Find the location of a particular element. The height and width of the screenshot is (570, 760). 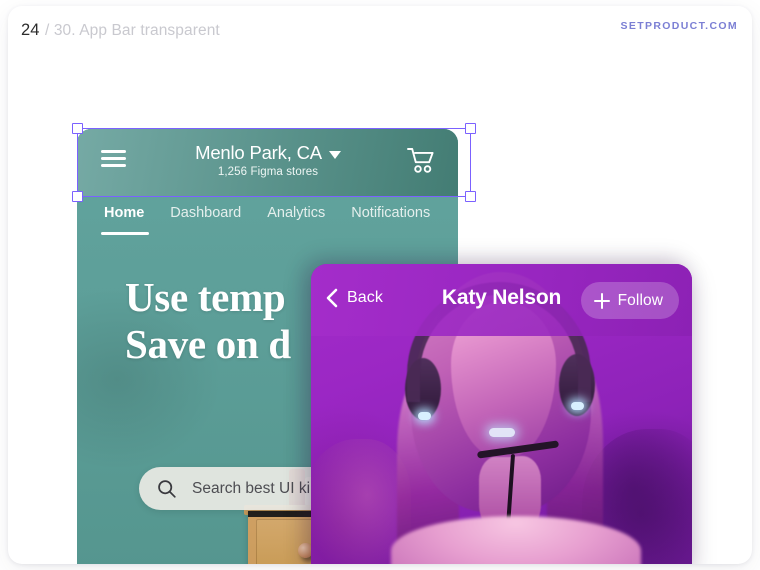

shopping-cart-icon is located at coordinates (421, 160).